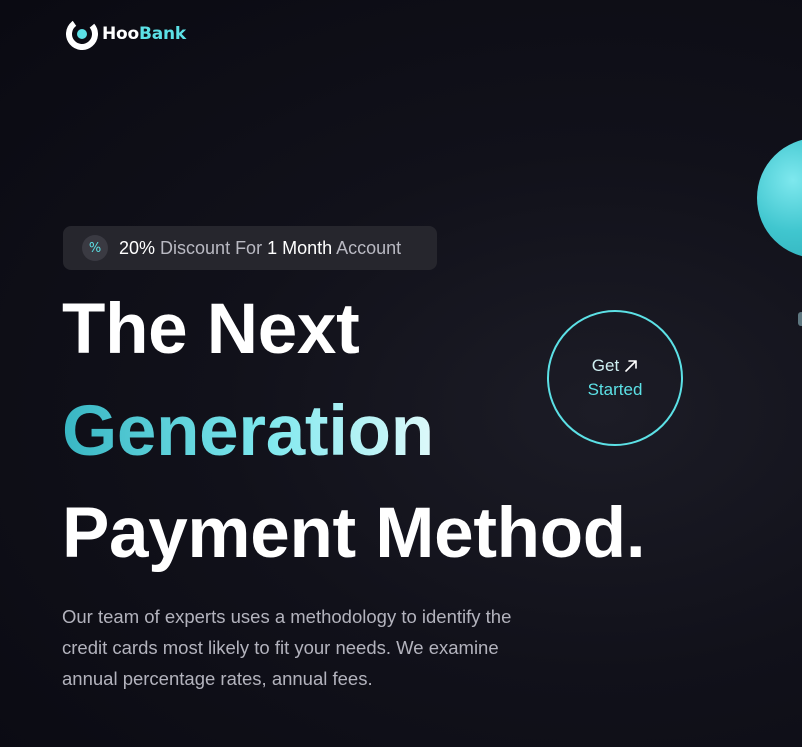 The height and width of the screenshot is (747, 802). I want to click on headline-line-1: The Next, so click(211, 329).